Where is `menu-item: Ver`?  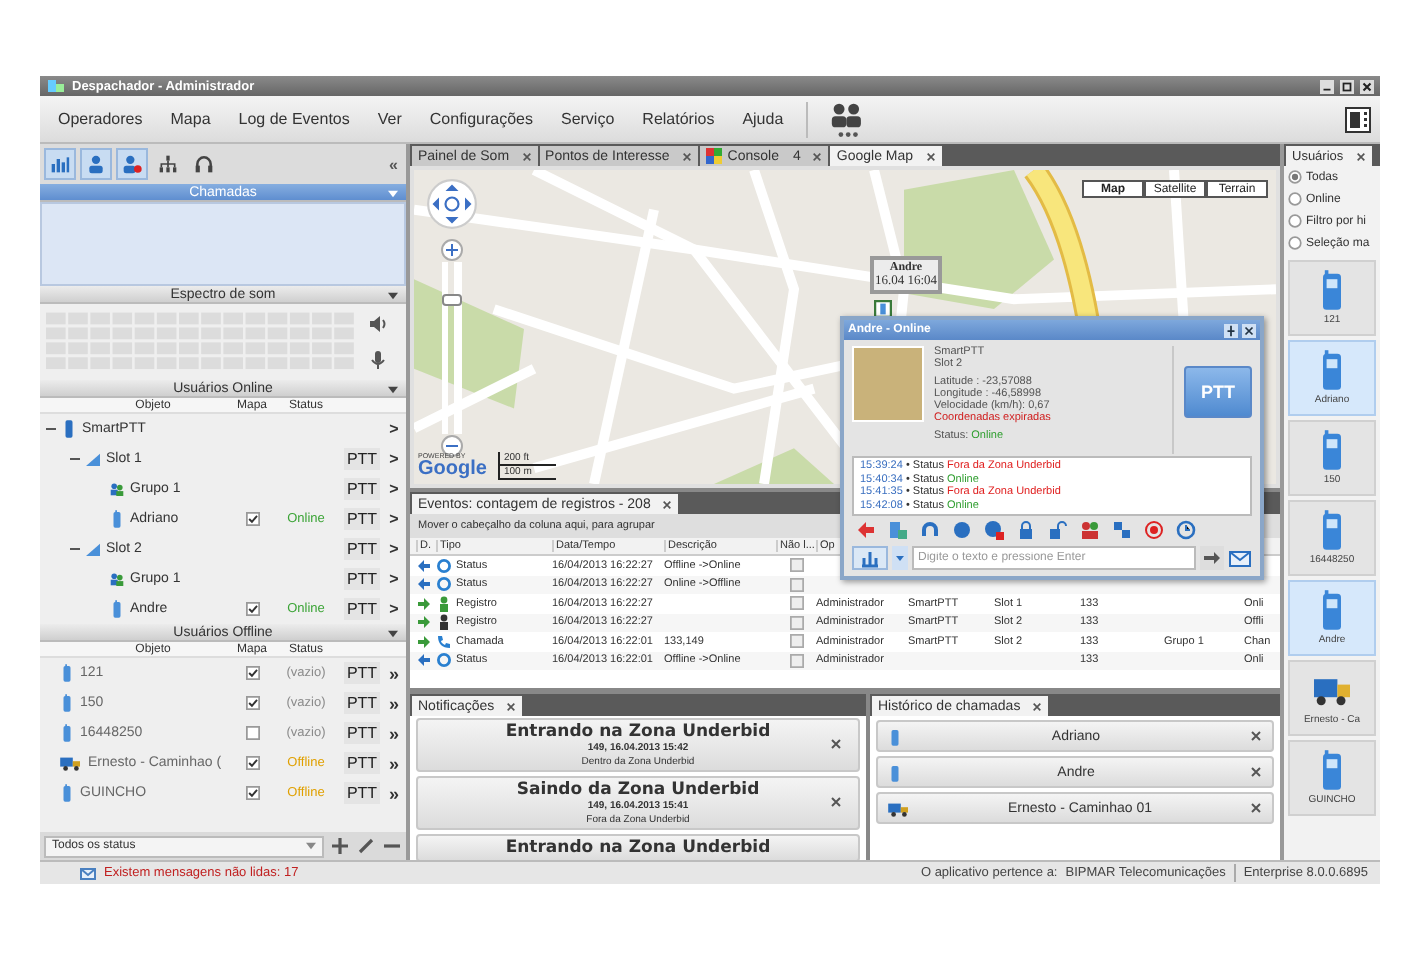 menu-item: Ver is located at coordinates (389, 119).